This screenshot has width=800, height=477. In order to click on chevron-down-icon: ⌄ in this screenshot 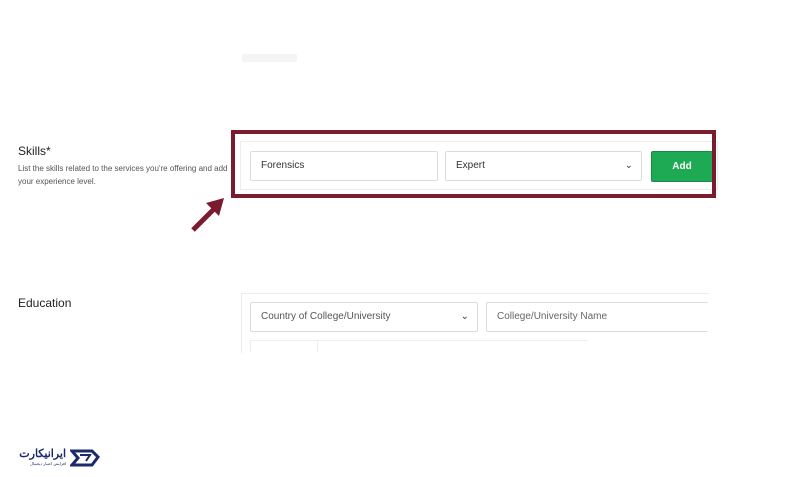, I will do `click(464, 316)`.